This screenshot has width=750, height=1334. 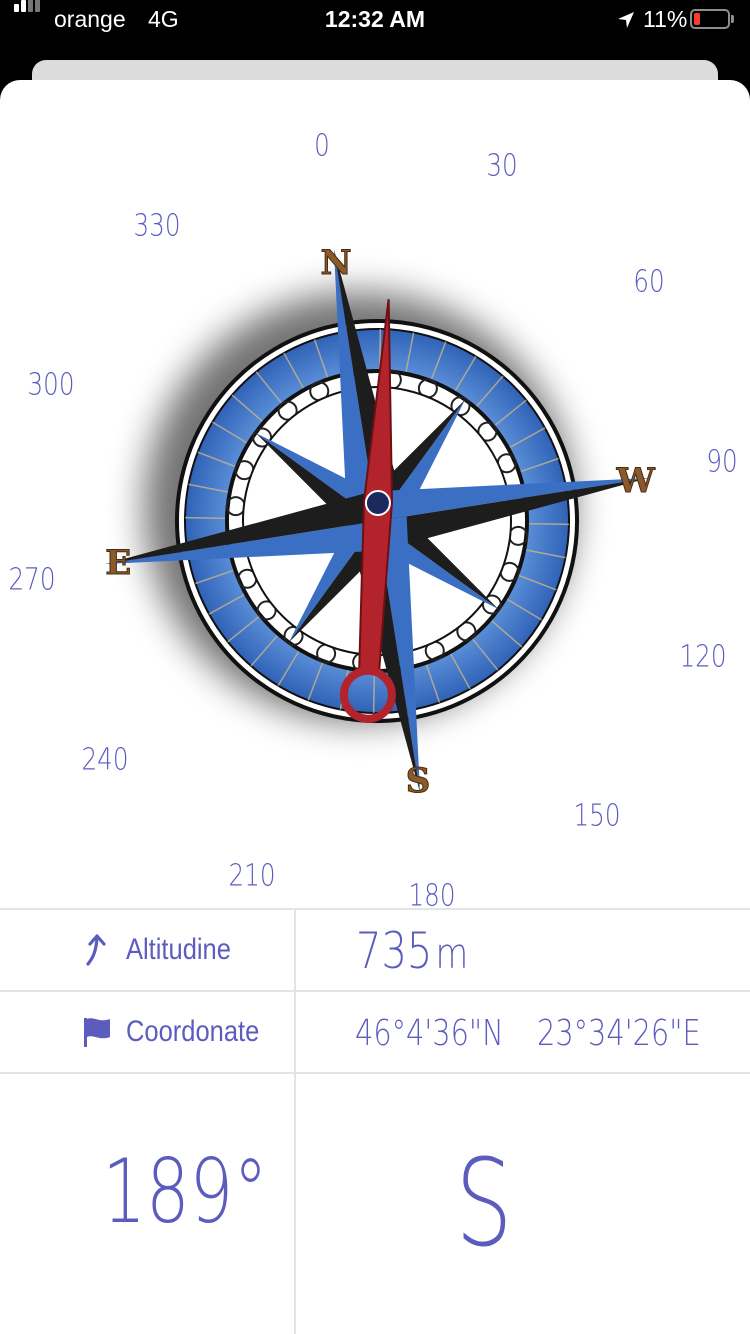 What do you see at coordinates (335, 263) in the screenshot?
I see `cardinal-letter-n: N` at bounding box center [335, 263].